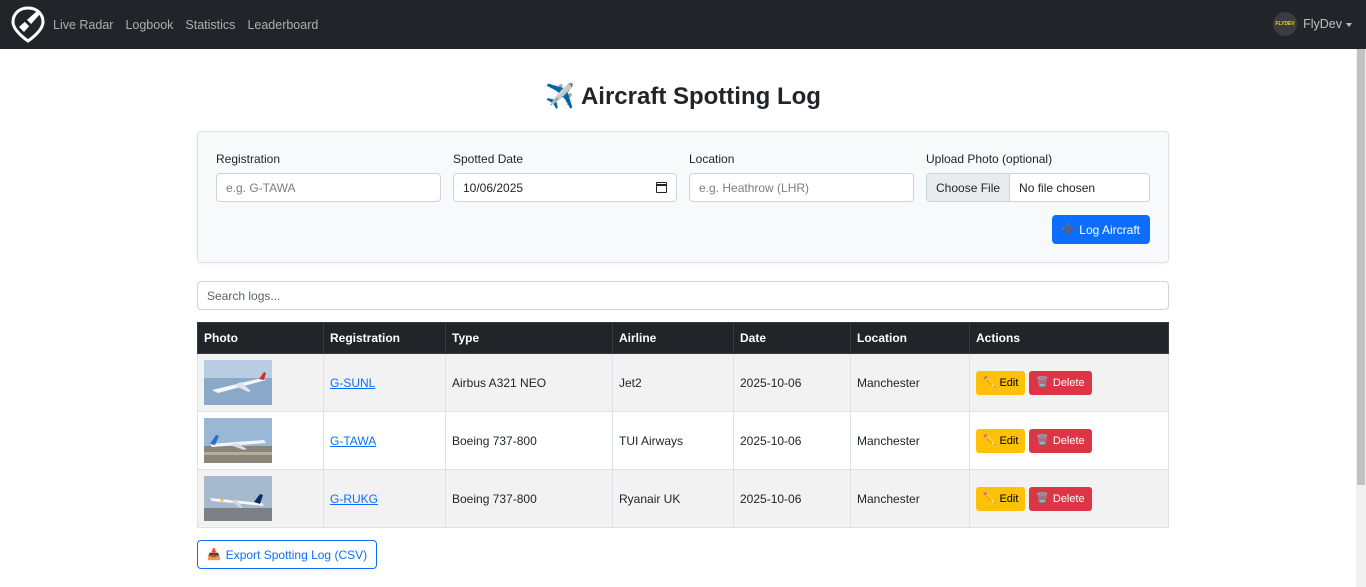 Image resolution: width=1366 pixels, height=587 pixels. Describe the element at coordinates (493, 187) in the screenshot. I see `spotted-date-value: 10/06/2025` at that location.